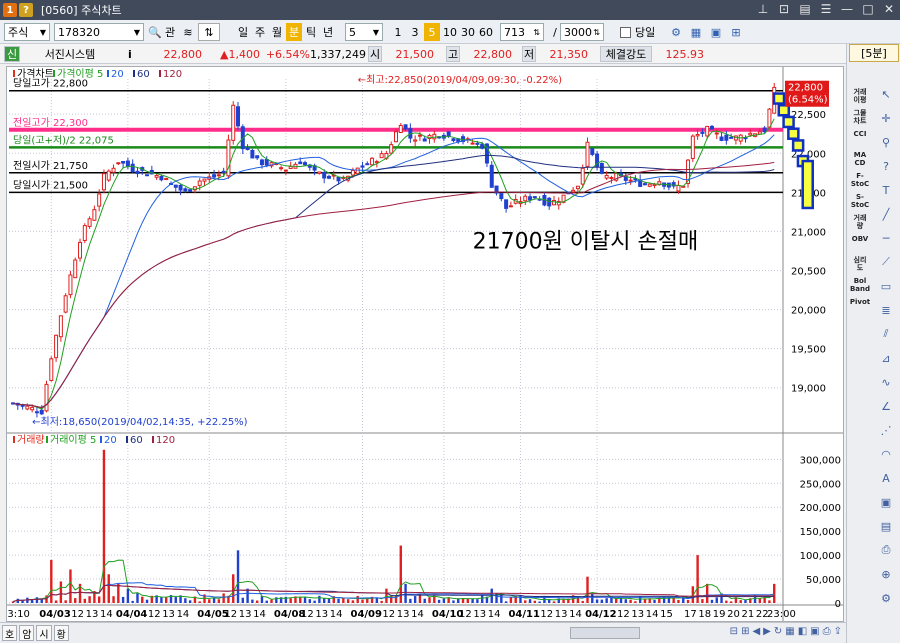 This screenshot has height=643, width=900. What do you see at coordinates (789, 631) in the screenshot?
I see `grid-icon: ▦` at bounding box center [789, 631].